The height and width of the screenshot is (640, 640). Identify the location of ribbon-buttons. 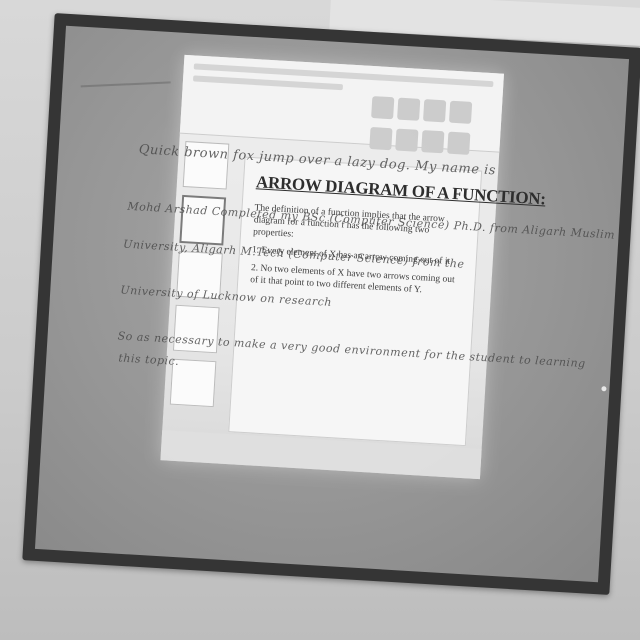
(429, 124).